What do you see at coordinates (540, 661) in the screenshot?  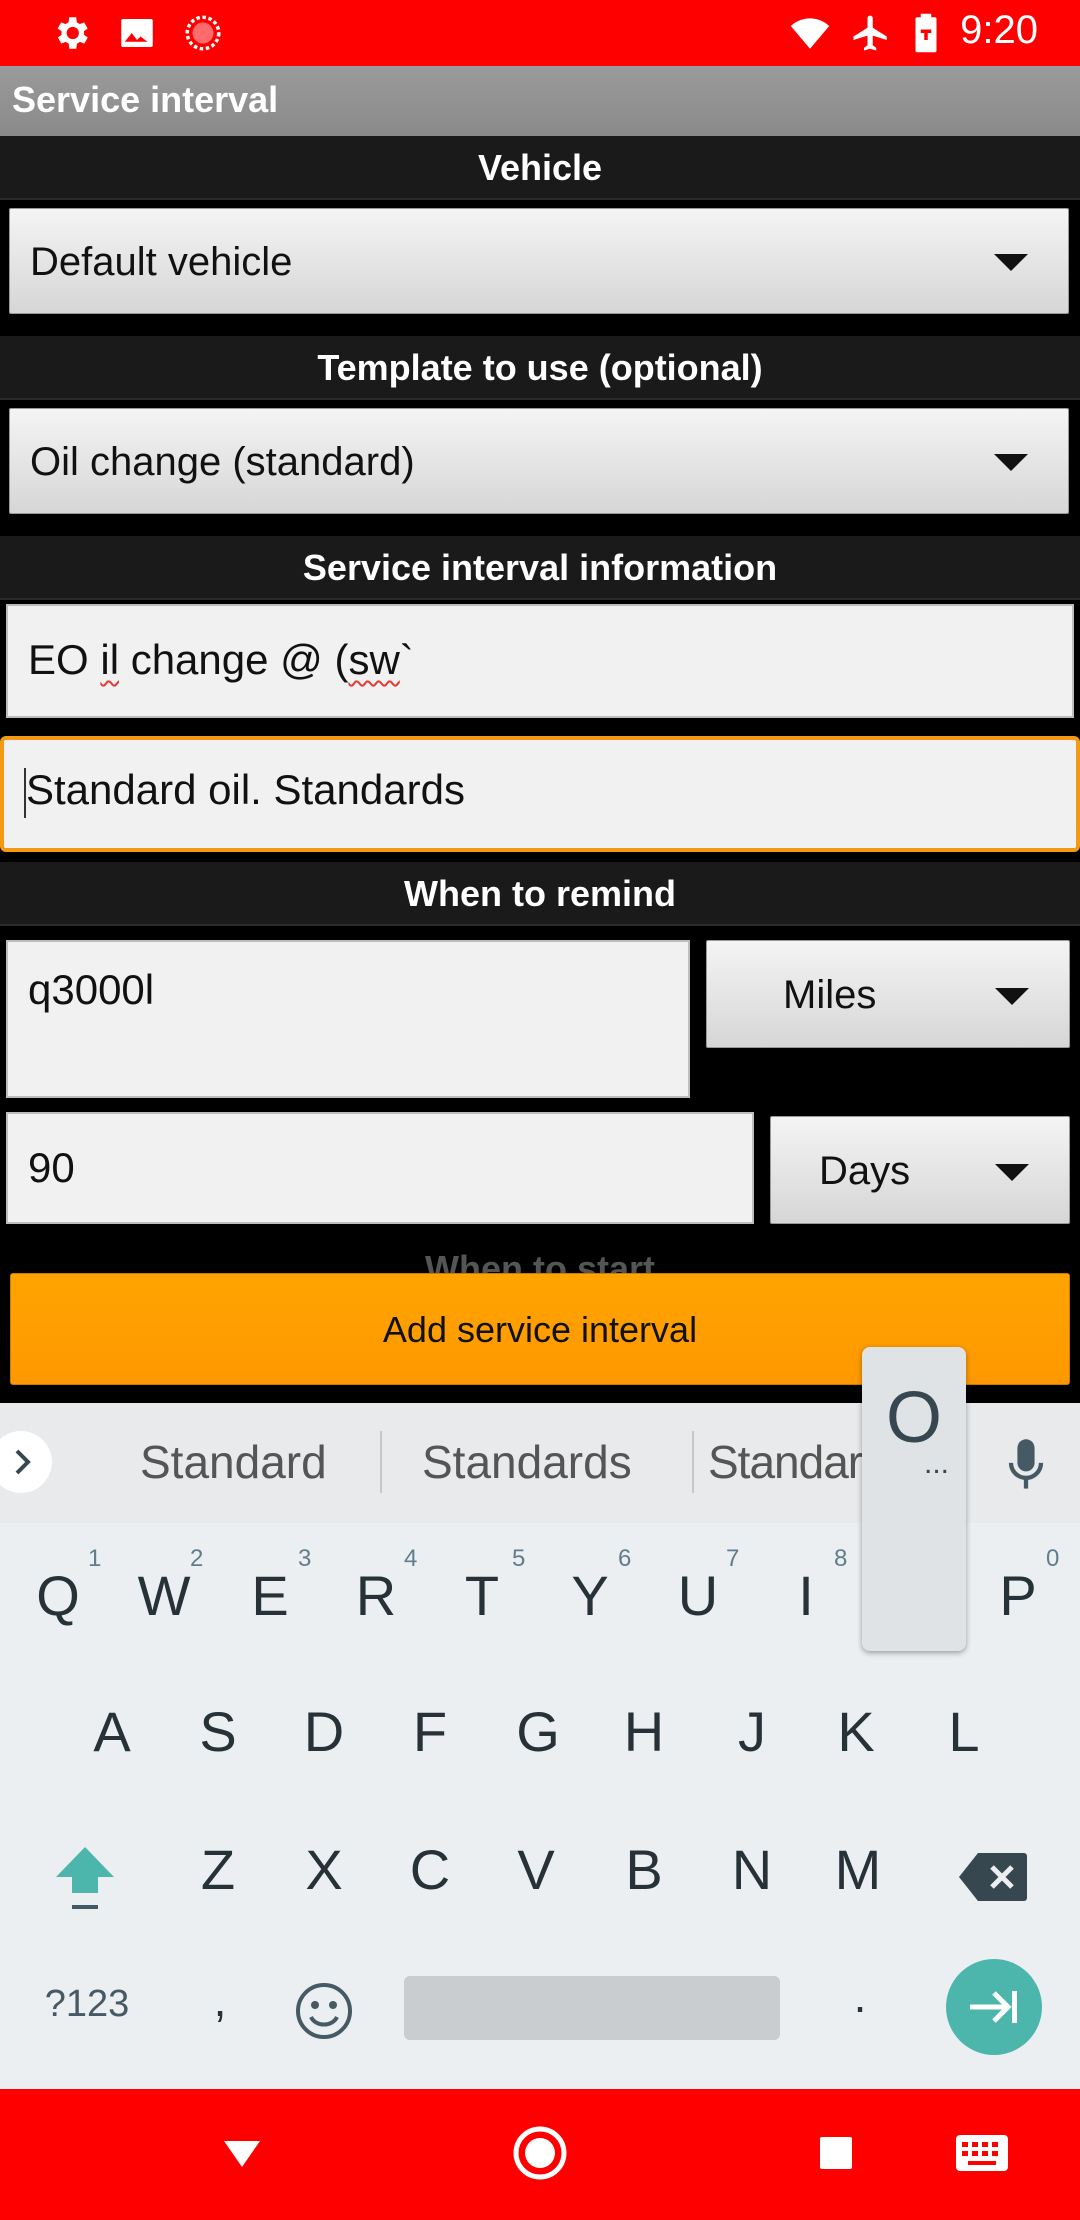 I see `interval-name-field: EO il change @ (sw`` at bounding box center [540, 661].